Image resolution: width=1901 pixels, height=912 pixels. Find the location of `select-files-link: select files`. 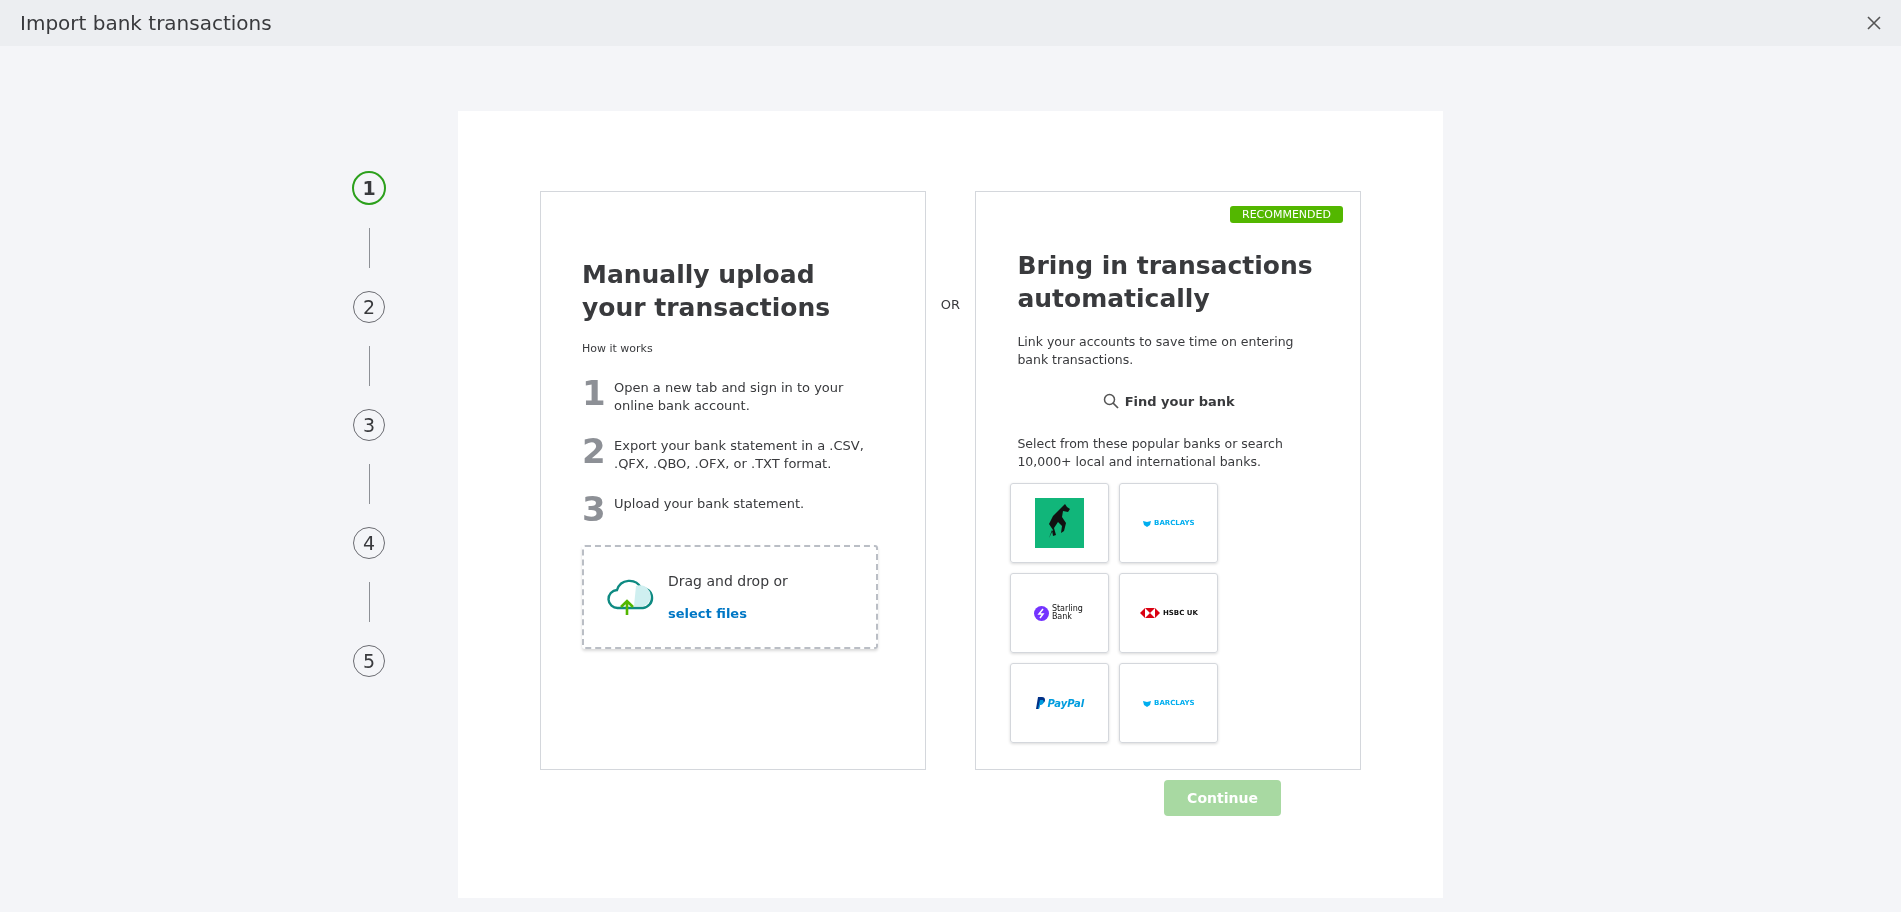

select-files-link: select files is located at coordinates (707, 613).